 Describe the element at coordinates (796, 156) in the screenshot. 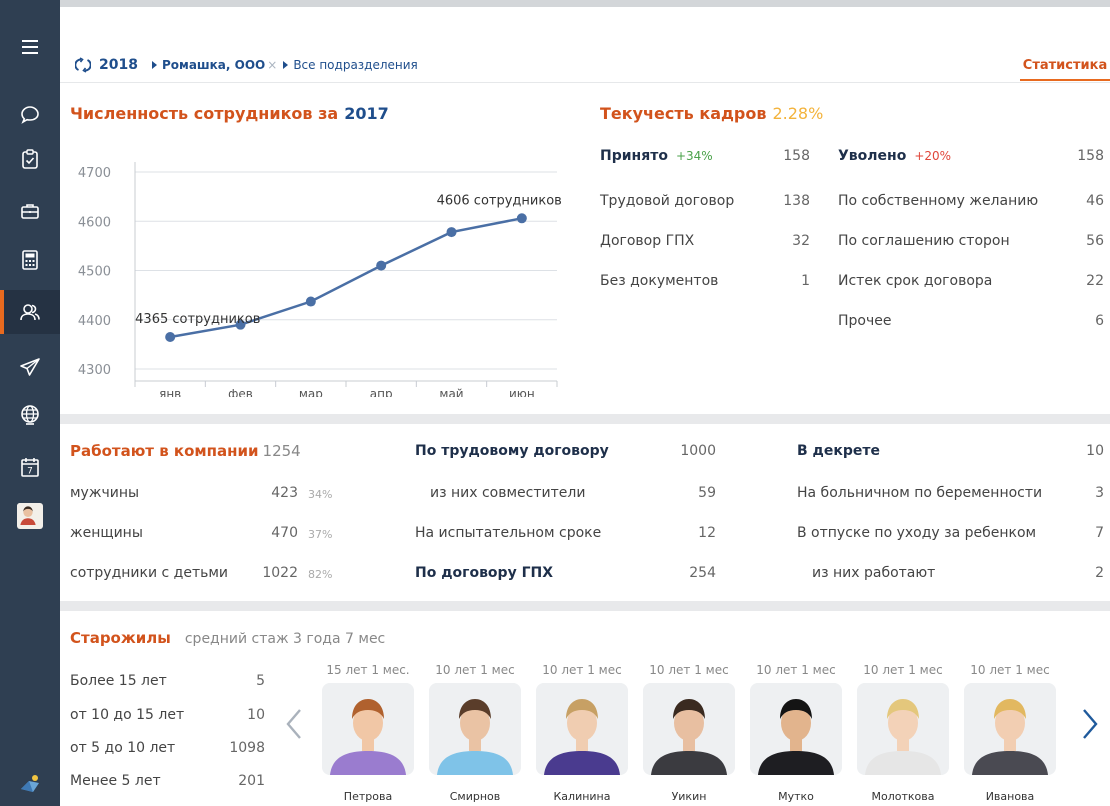

I see `hired-total: 158` at that location.